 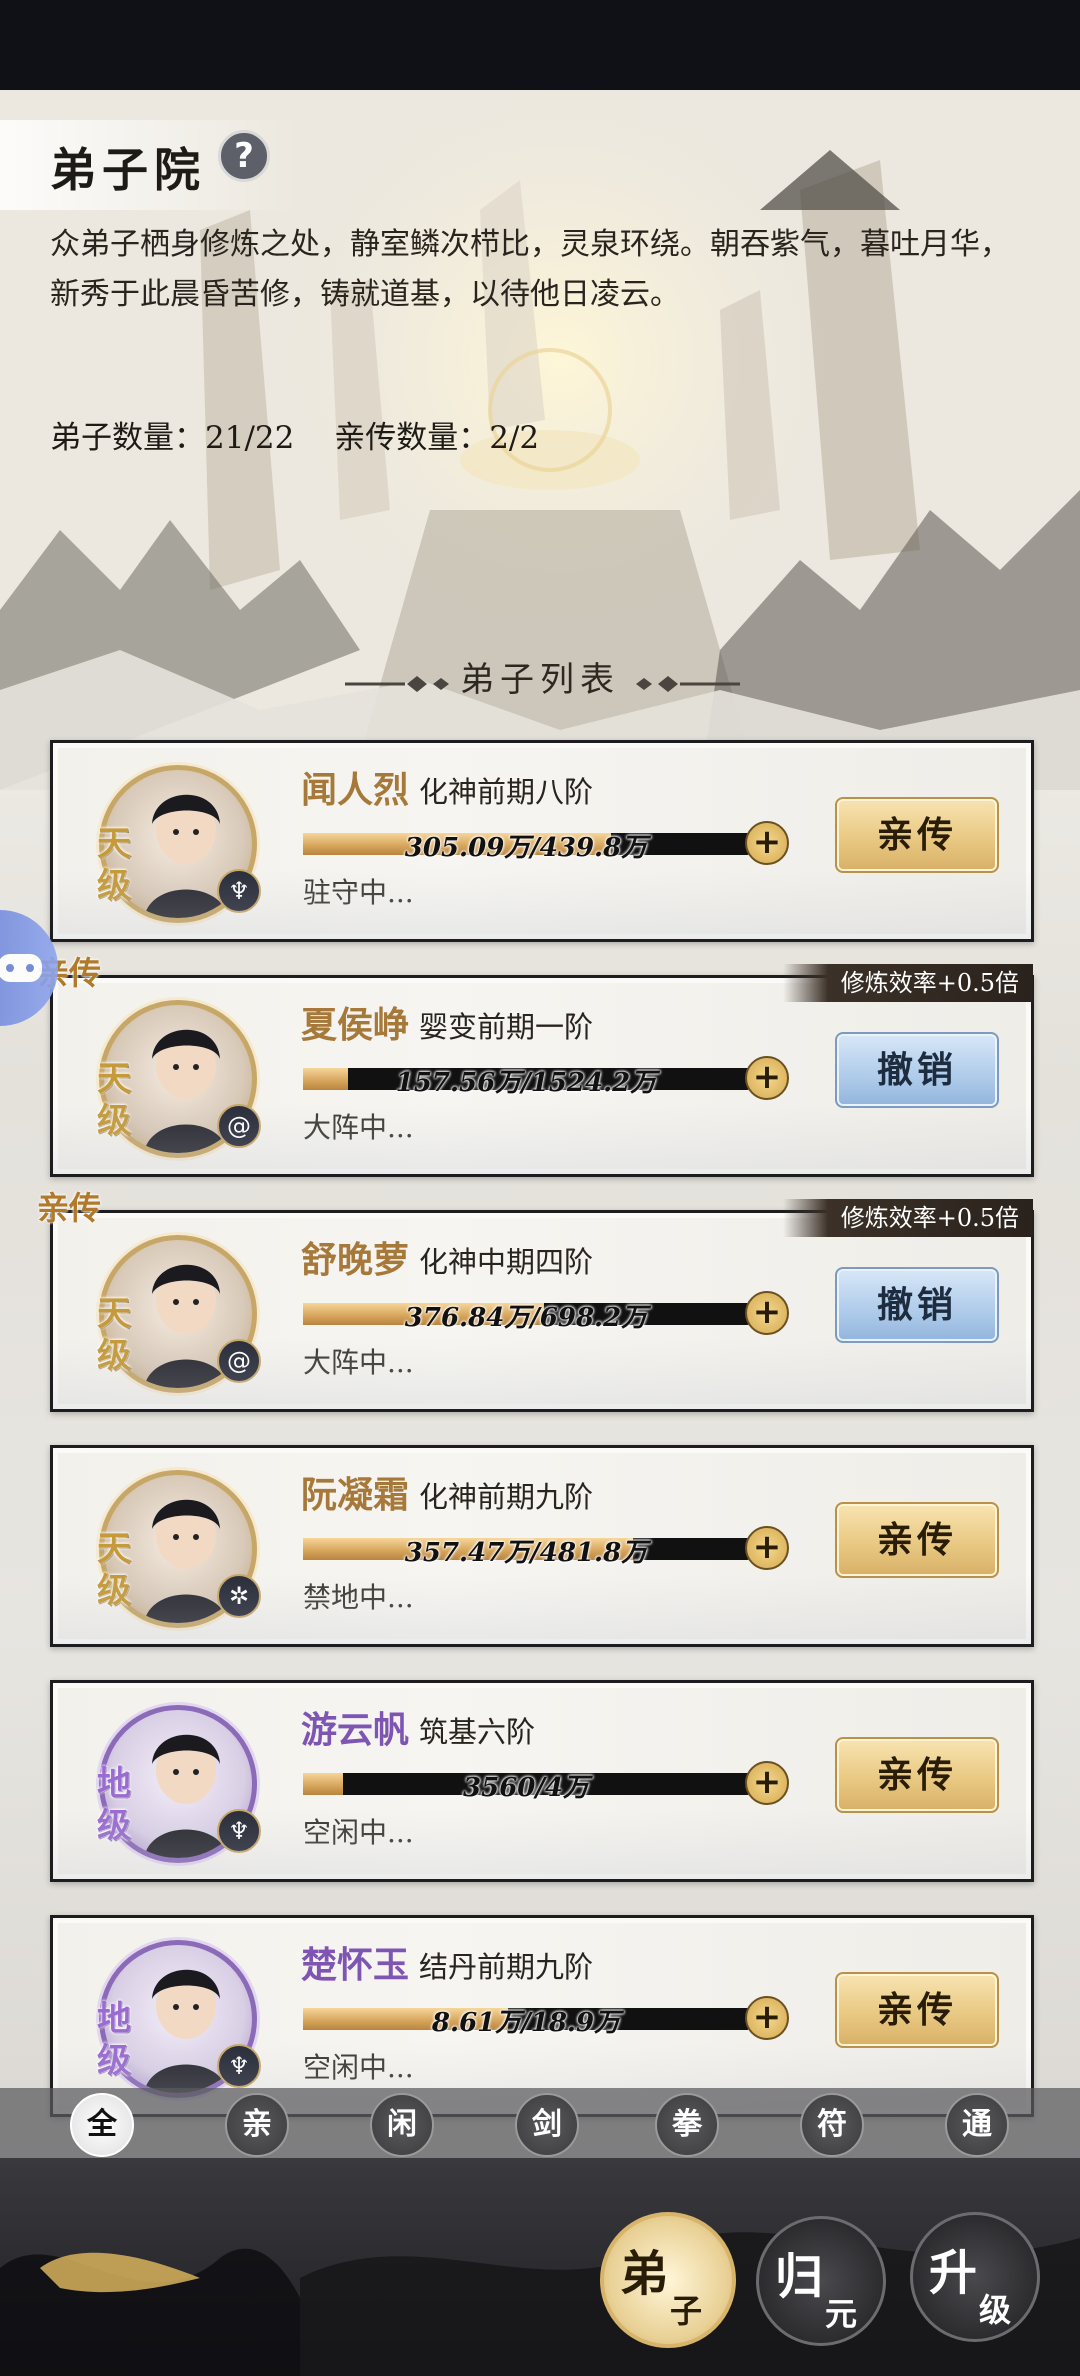 I want to click on exp-progress-text: 157.56万/1524.2万, so click(x=526, y=1083).